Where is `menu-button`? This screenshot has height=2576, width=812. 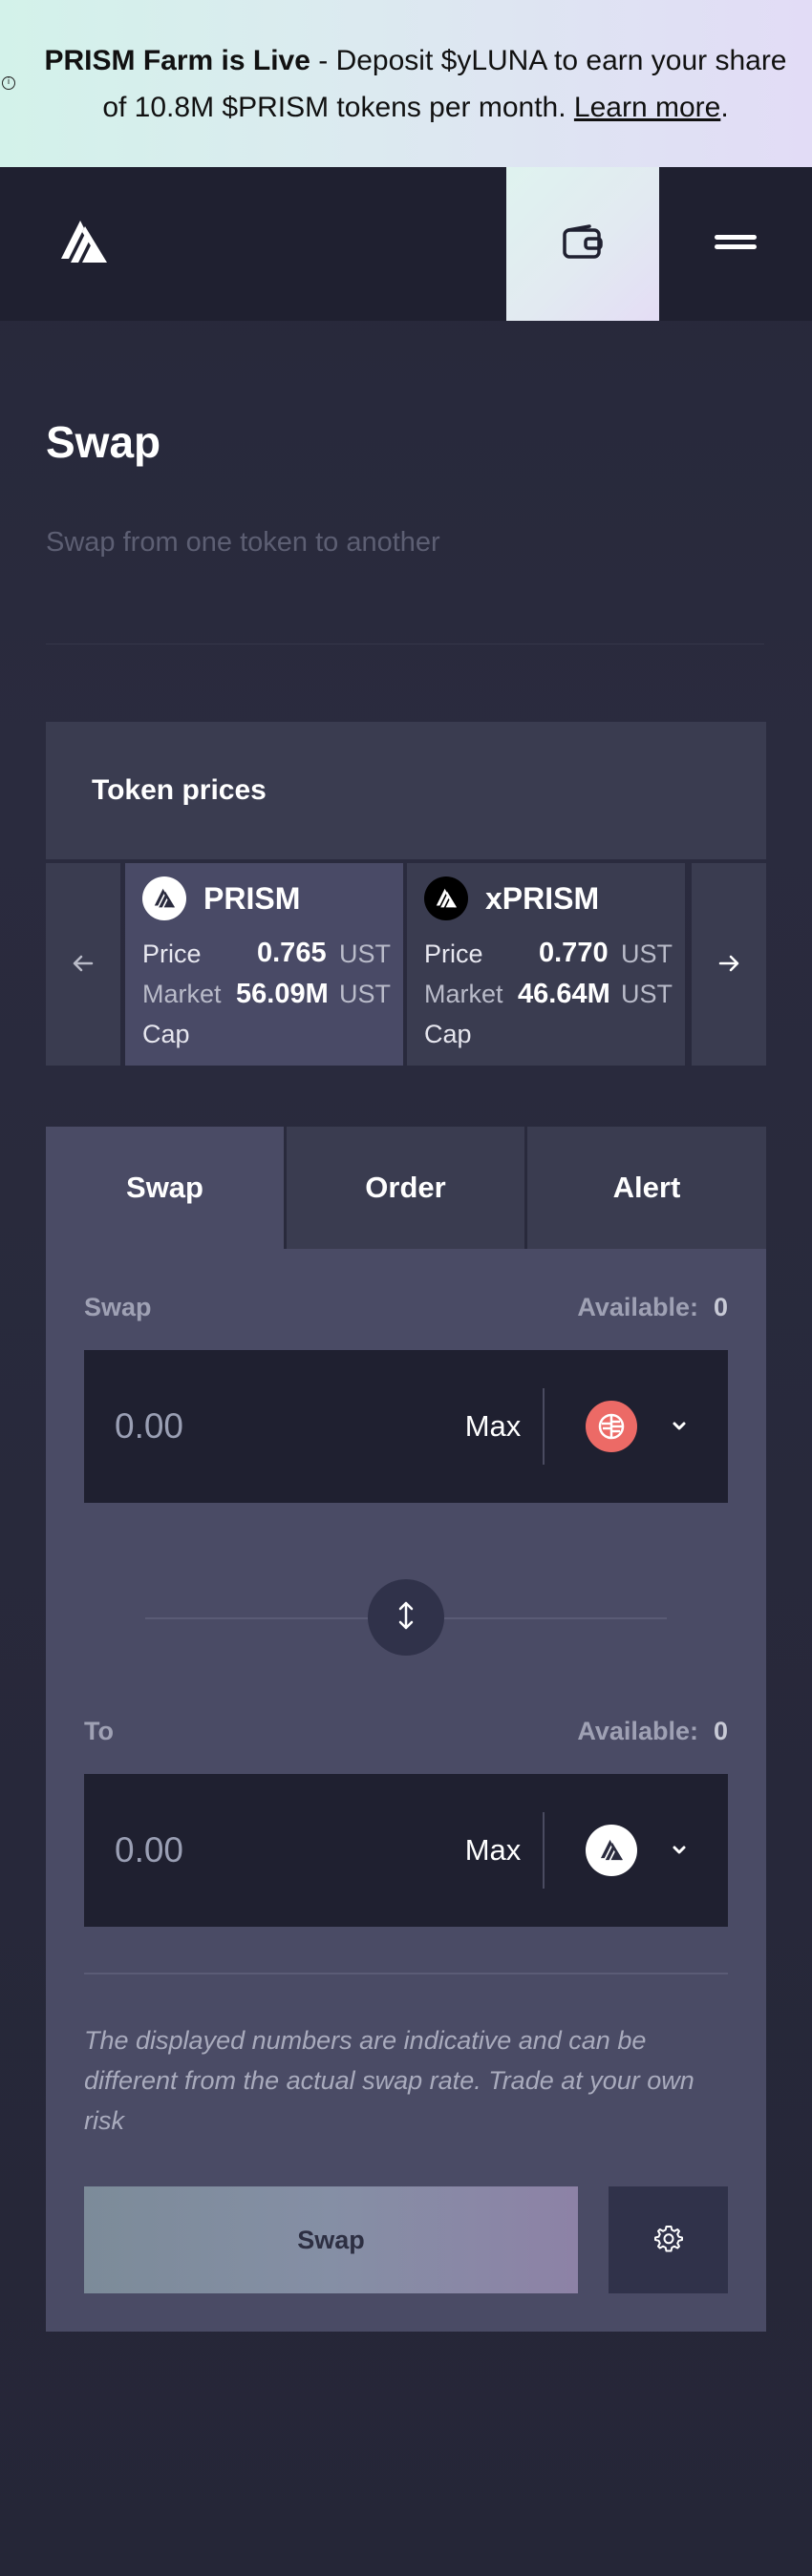 menu-button is located at coordinates (736, 244).